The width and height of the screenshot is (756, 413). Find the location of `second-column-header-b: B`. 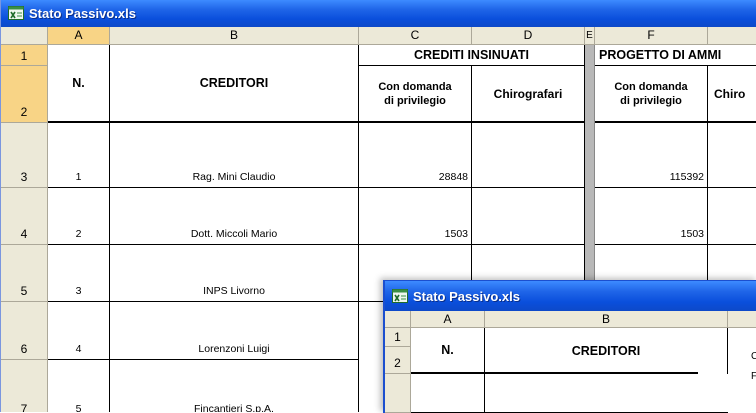

second-column-header-b: B is located at coordinates (606, 319).